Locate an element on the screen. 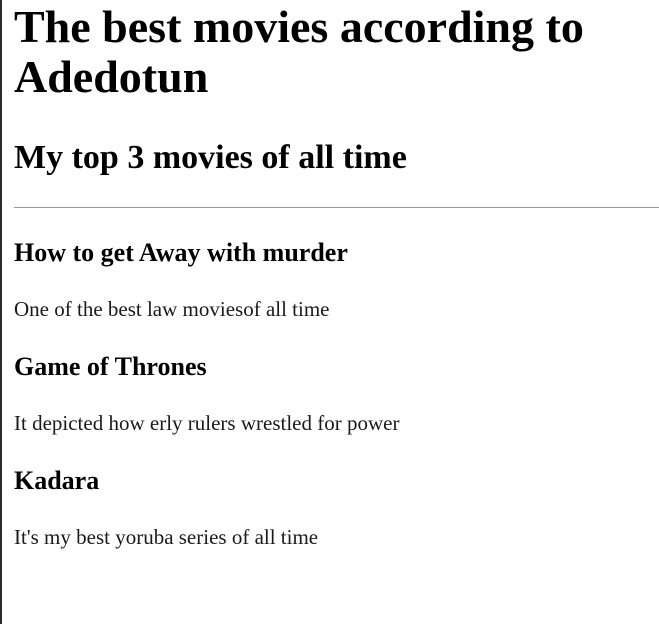  movie-title: Kadara is located at coordinates (57, 480).